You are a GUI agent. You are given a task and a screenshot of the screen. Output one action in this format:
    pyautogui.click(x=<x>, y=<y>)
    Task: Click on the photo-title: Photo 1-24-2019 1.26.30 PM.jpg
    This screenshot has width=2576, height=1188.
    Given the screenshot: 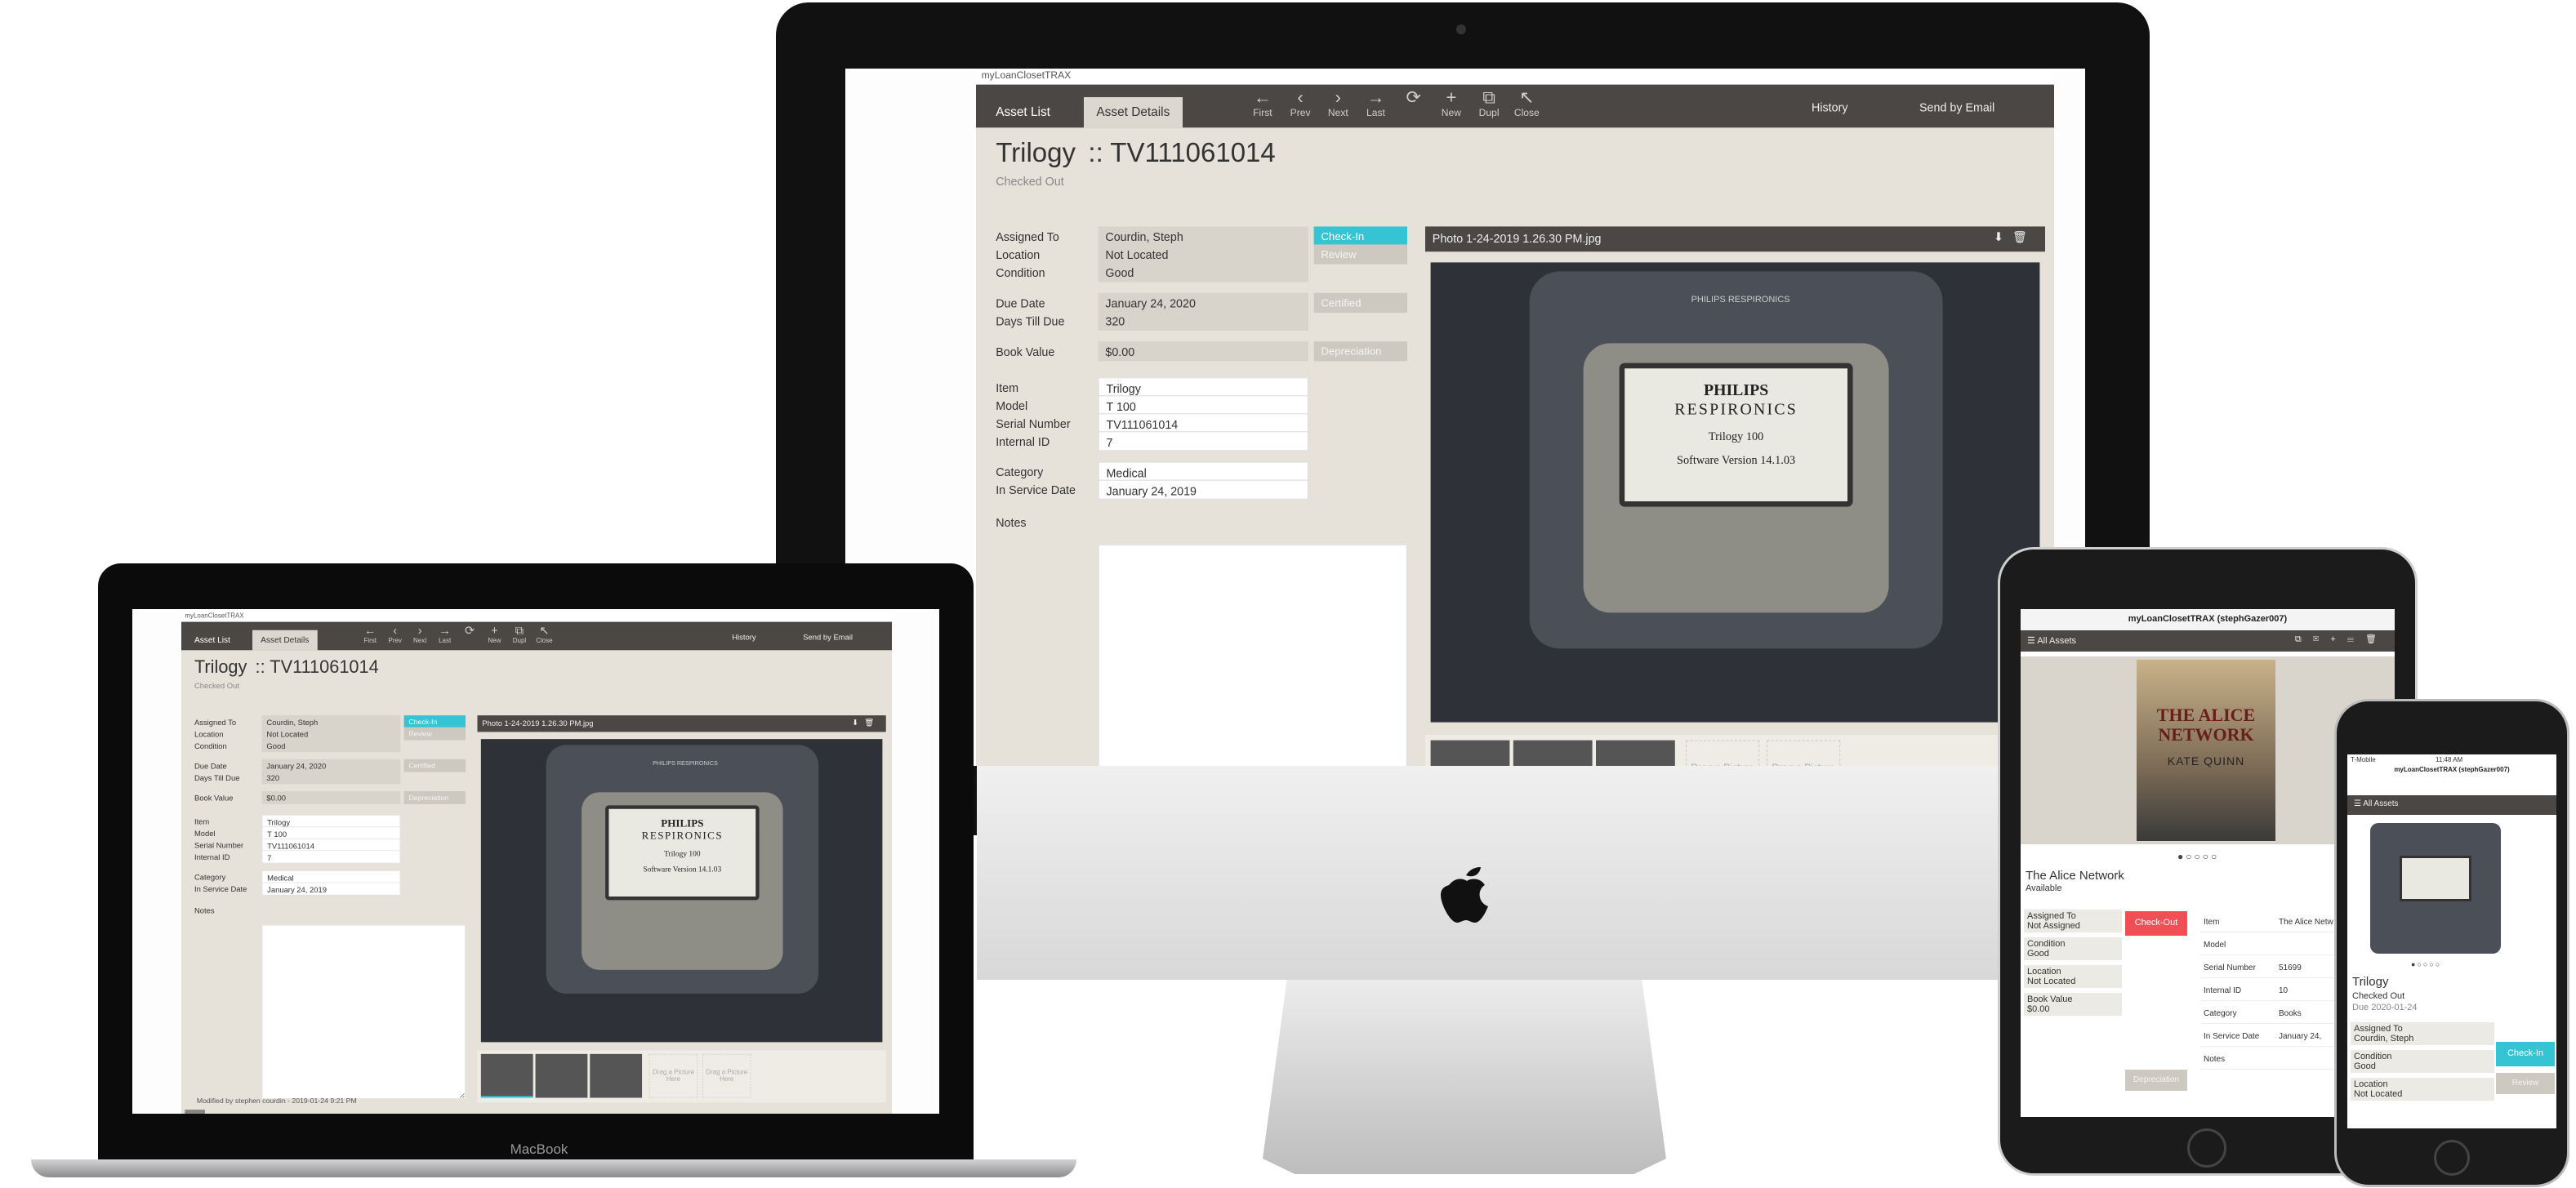 What is the action you would take?
    pyautogui.click(x=538, y=723)
    